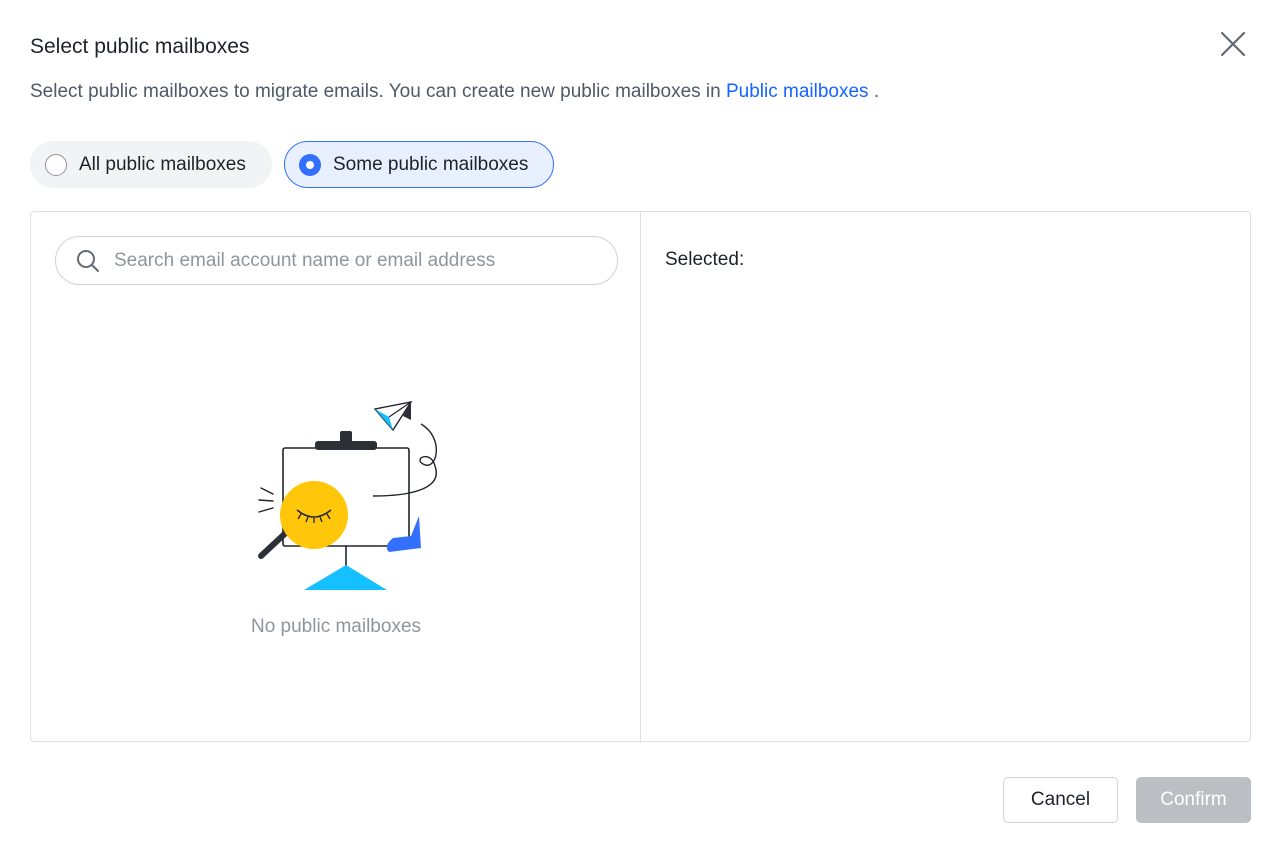 Image resolution: width=1280 pixels, height=850 pixels. Describe the element at coordinates (797, 91) in the screenshot. I see `public-mailboxes-link: Public mailboxes` at that location.